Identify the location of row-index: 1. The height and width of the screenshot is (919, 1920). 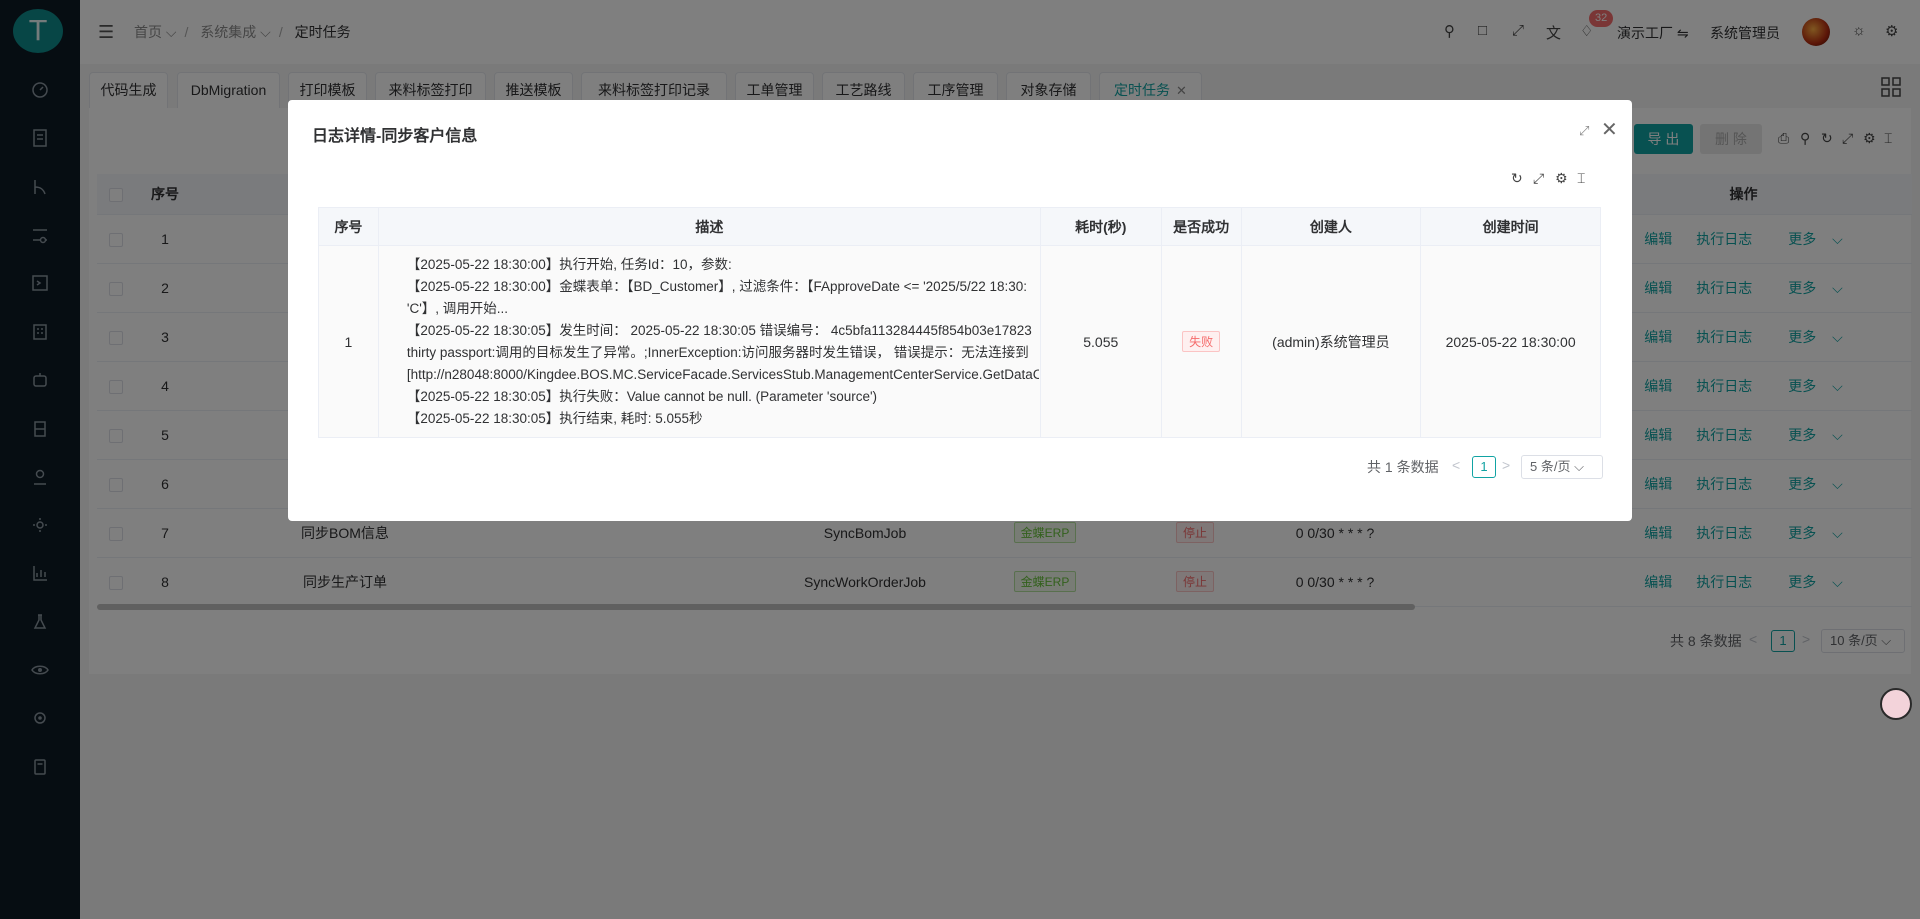
(348, 341).